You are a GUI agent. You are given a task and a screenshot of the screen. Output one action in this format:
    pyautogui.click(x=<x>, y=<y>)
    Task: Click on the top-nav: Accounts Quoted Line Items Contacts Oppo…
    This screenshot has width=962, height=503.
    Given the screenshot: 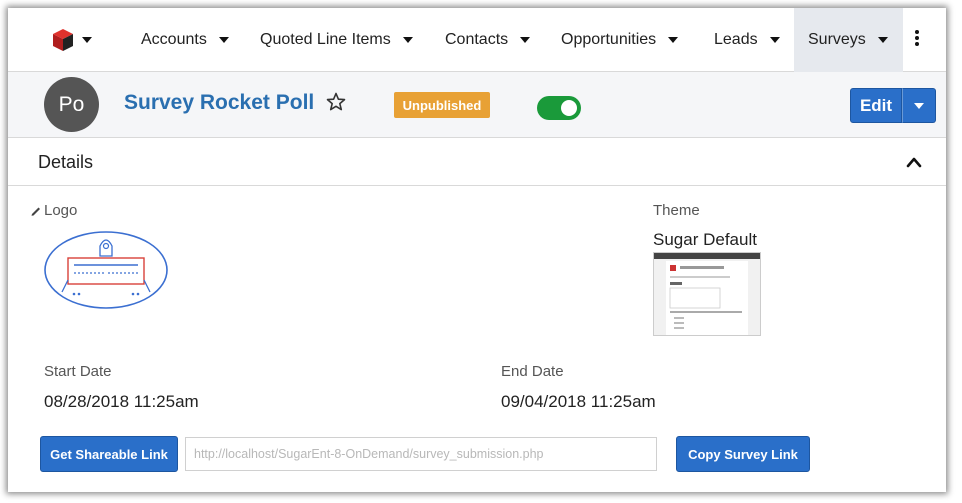 What is the action you would take?
    pyautogui.click(x=477, y=40)
    